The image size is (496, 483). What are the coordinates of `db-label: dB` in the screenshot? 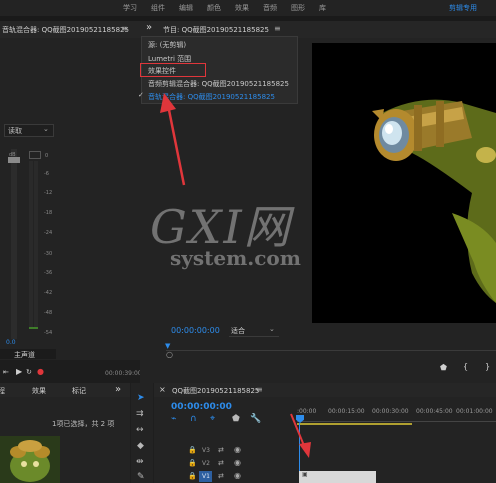 It's located at (12, 155).